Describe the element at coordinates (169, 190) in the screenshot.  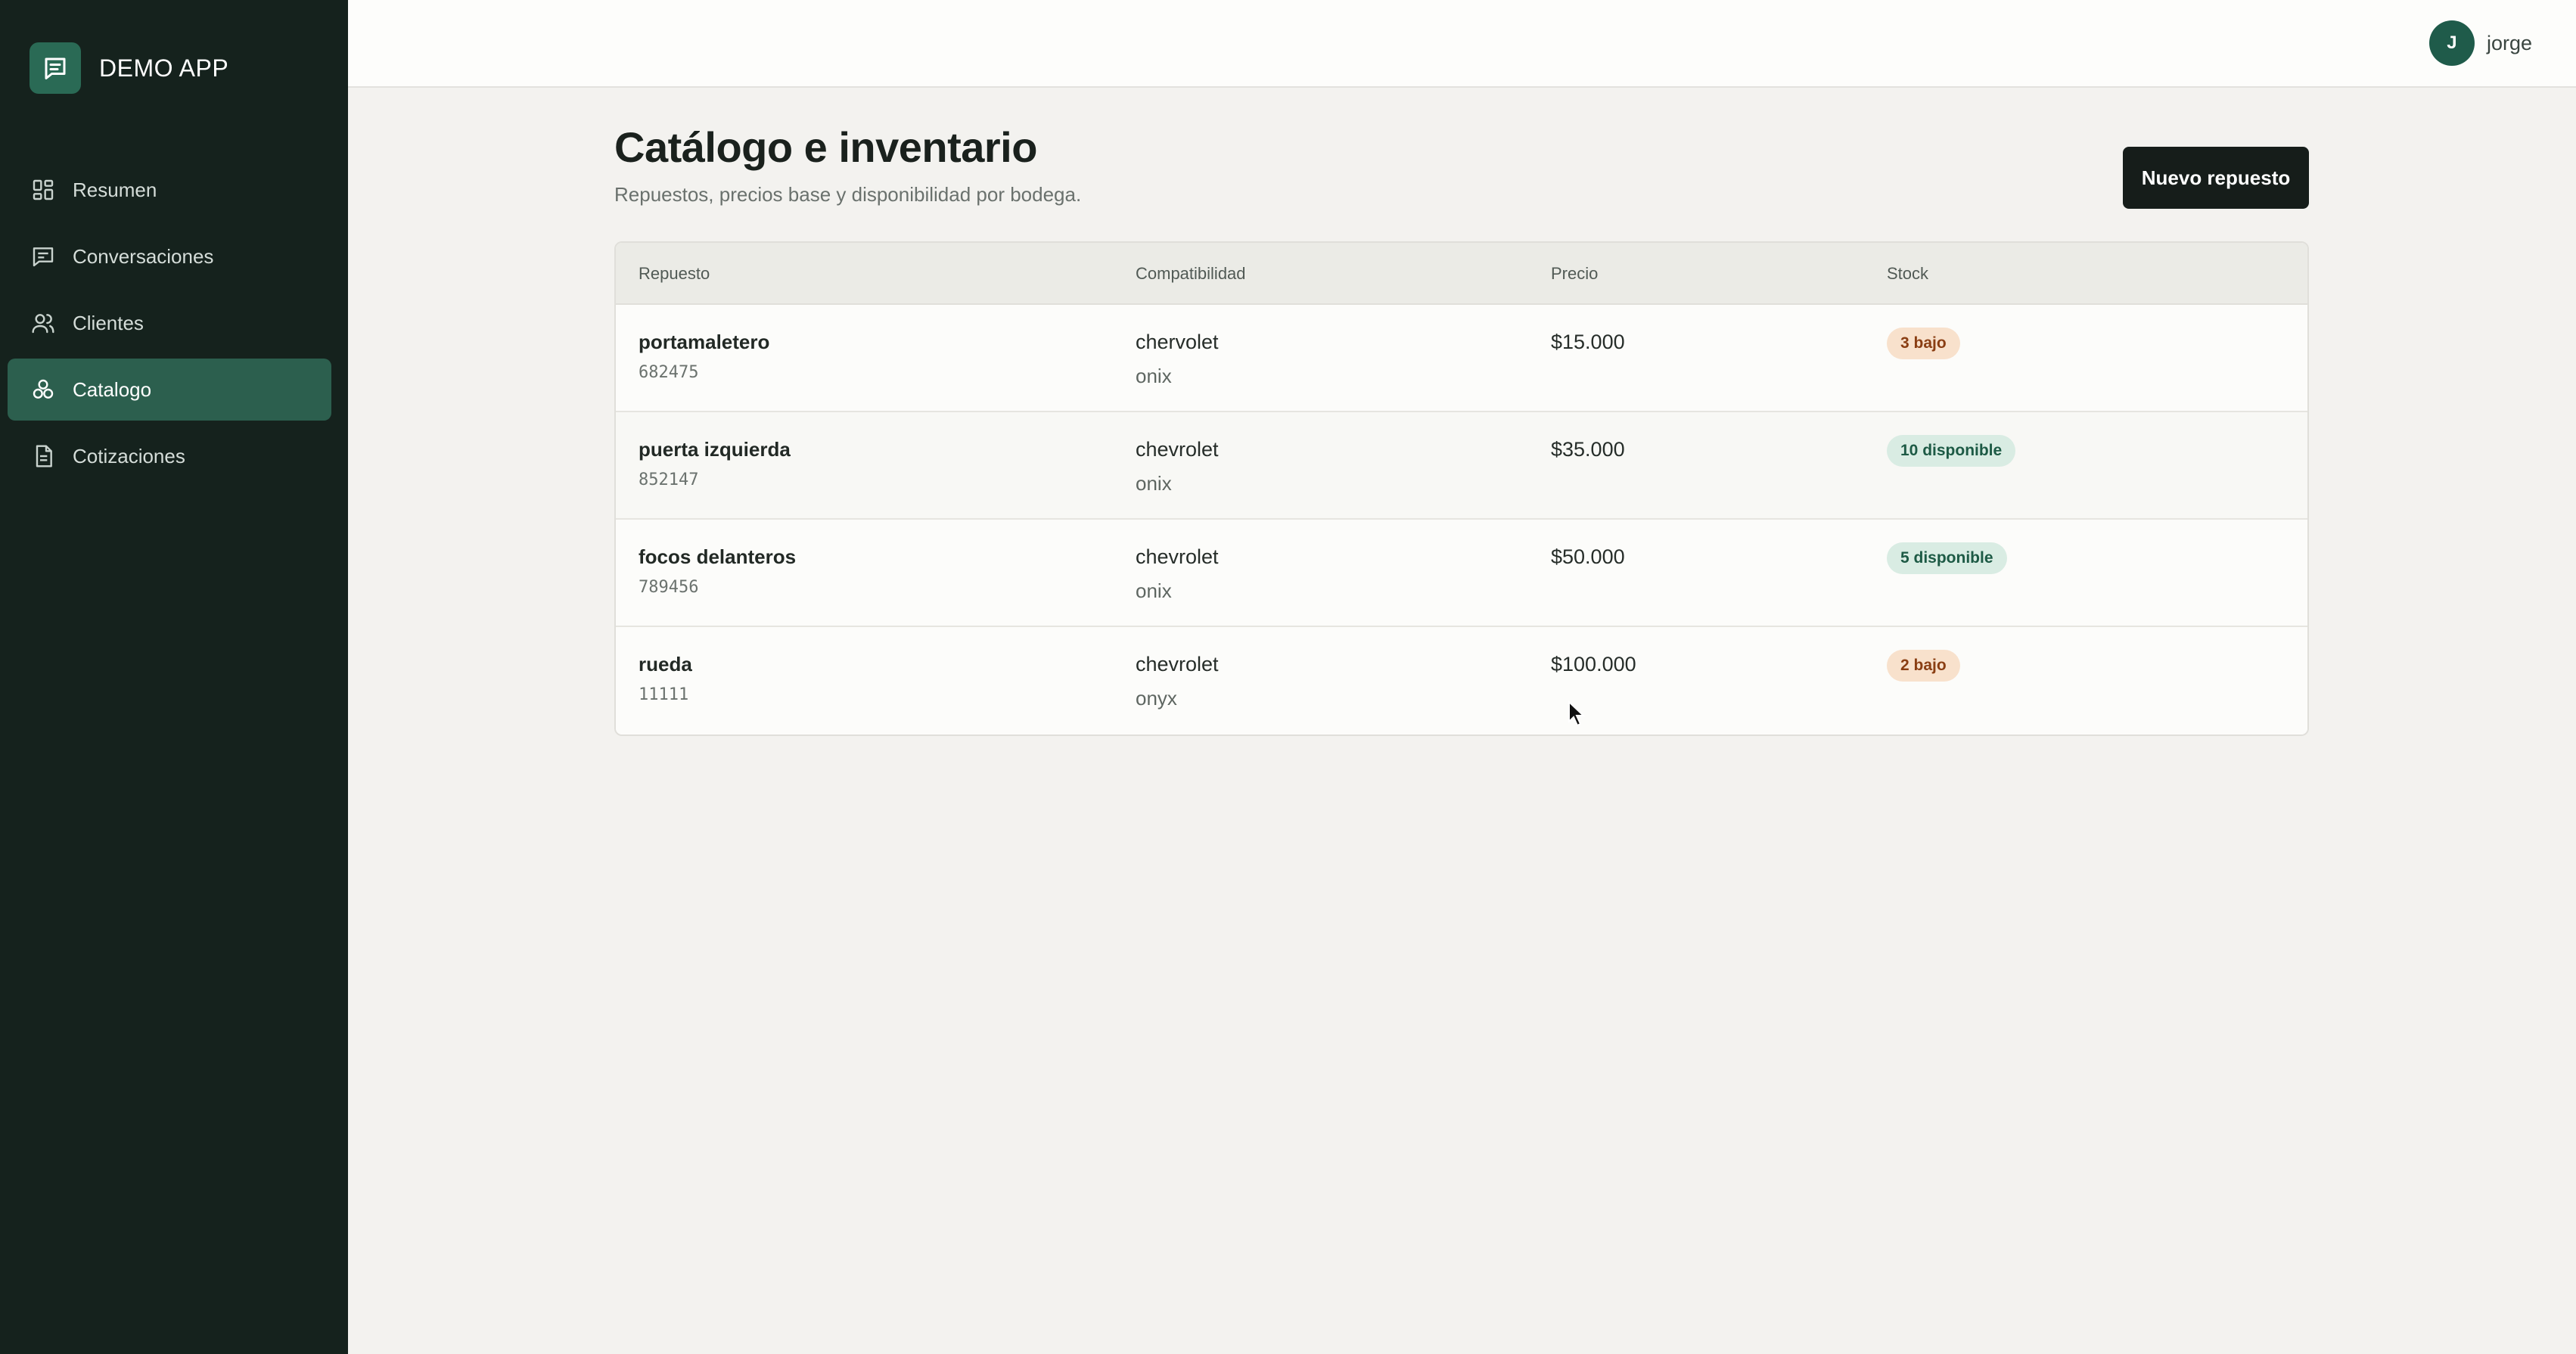
I see `sidebar-item-resumen: Resumen` at that location.